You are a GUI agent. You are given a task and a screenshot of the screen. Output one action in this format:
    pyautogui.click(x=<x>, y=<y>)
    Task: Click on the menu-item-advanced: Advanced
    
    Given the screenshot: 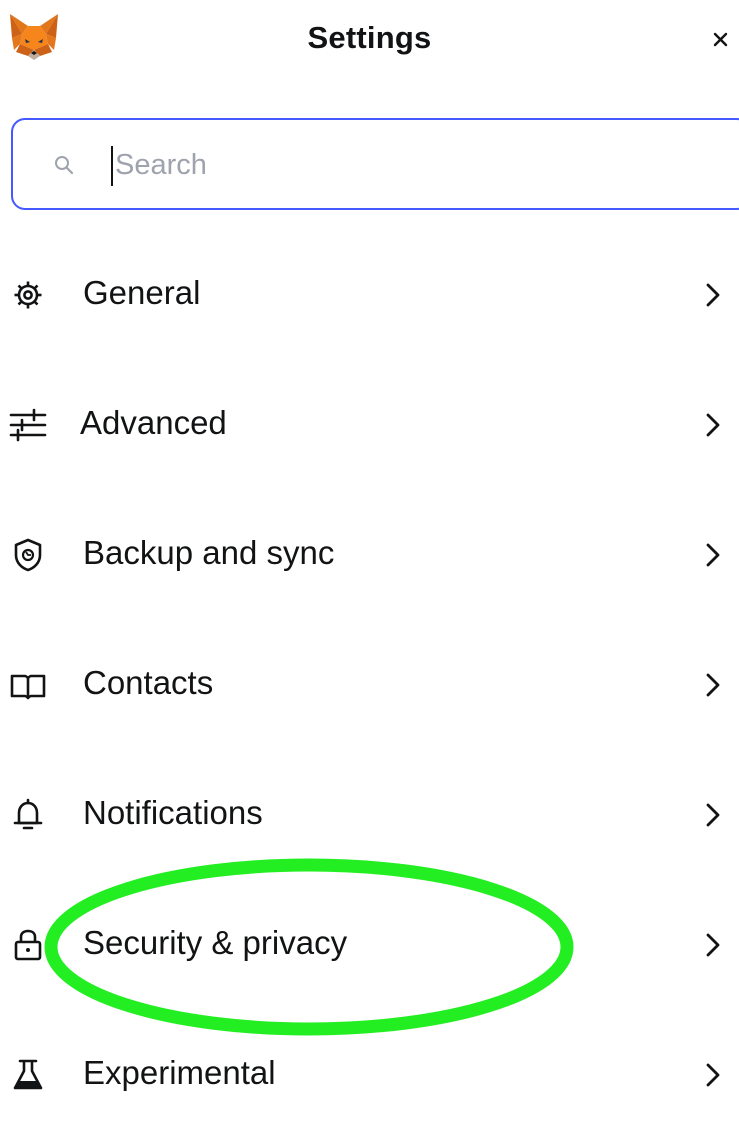 What is the action you would take?
    pyautogui.click(x=369, y=425)
    